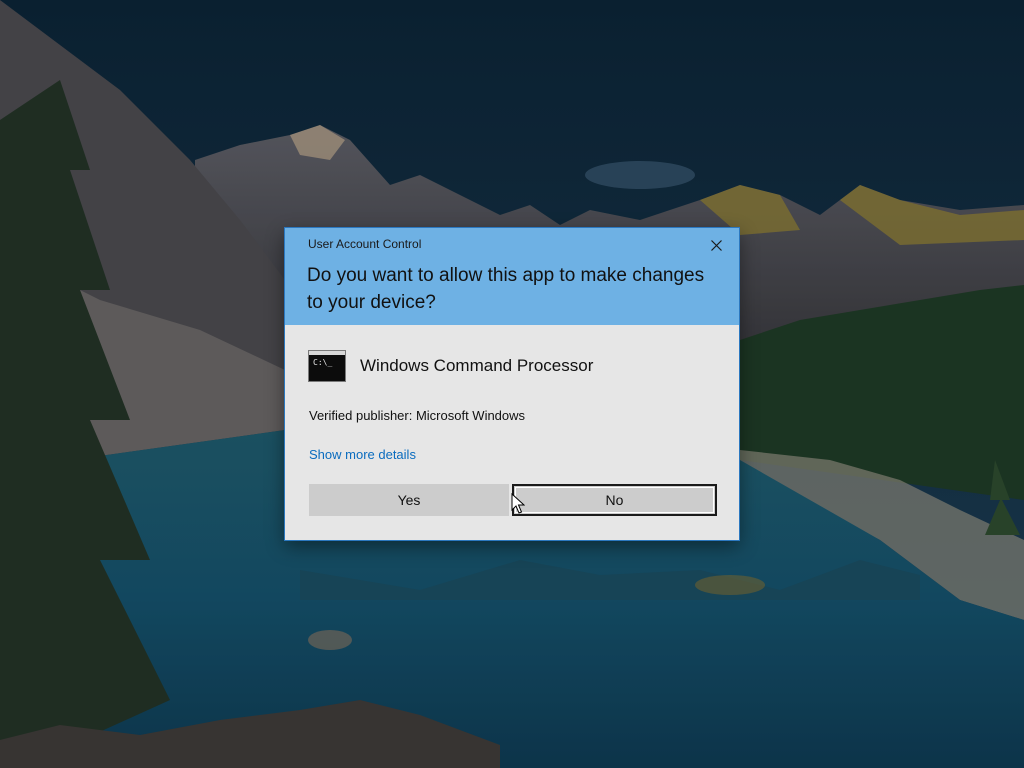 The image size is (1024, 768). What do you see at coordinates (362, 454) in the screenshot?
I see `show-more-details-link: Show more details` at bounding box center [362, 454].